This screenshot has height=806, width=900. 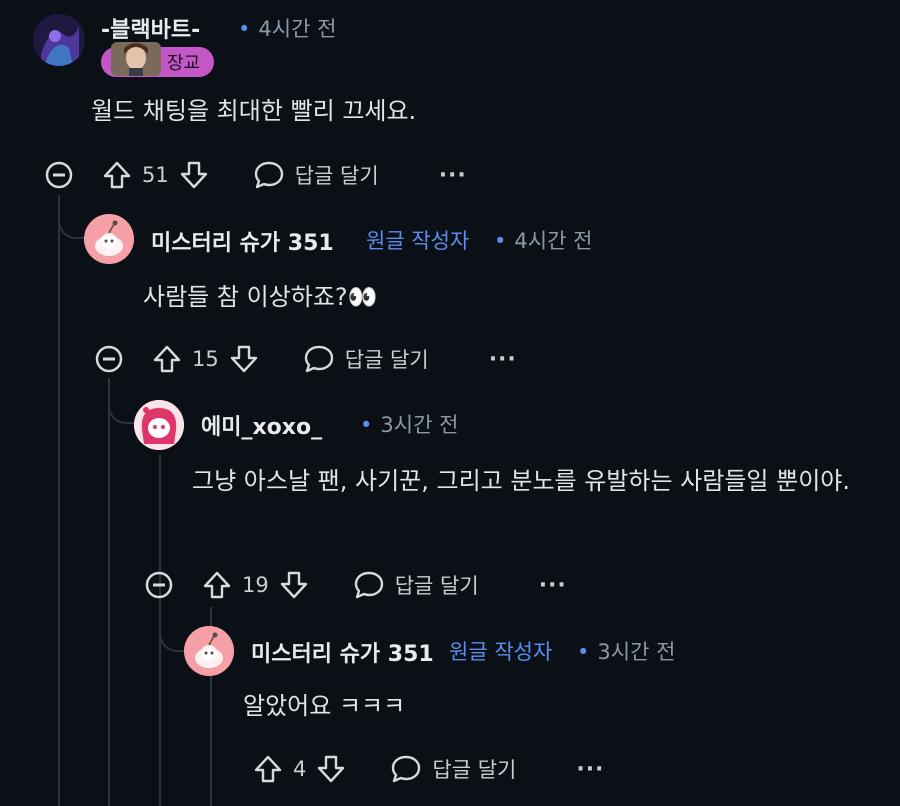 I want to click on vote-count: 51, so click(x=155, y=175).